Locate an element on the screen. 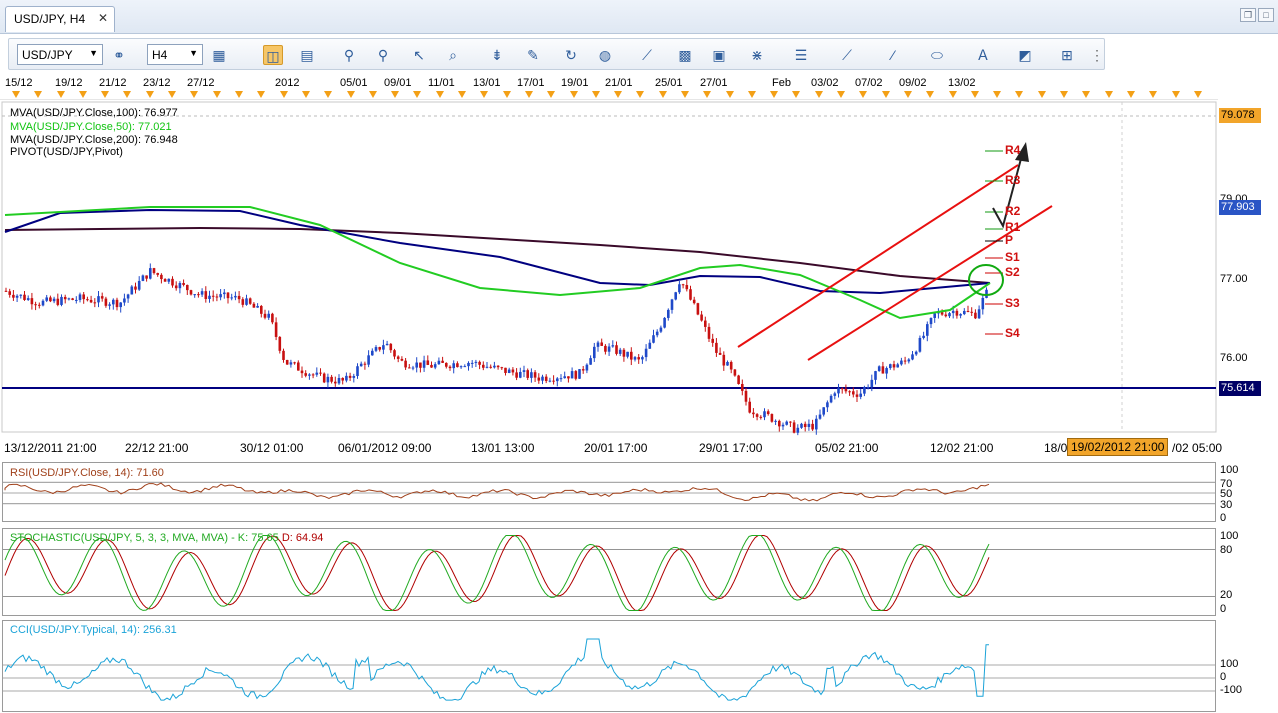 This screenshot has width=1278, height=713. crosshair-icon: ⋇ is located at coordinates (757, 55).